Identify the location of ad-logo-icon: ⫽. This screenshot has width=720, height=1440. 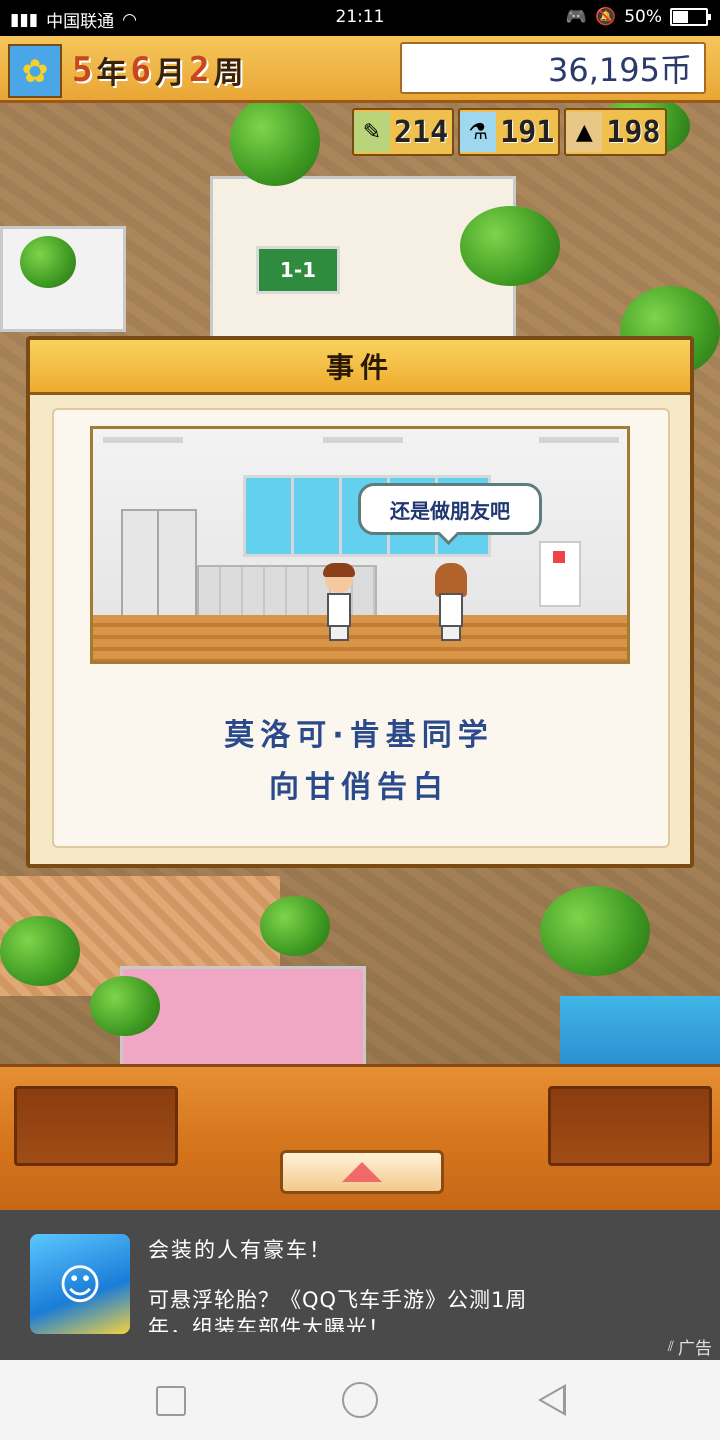
(670, 1346).